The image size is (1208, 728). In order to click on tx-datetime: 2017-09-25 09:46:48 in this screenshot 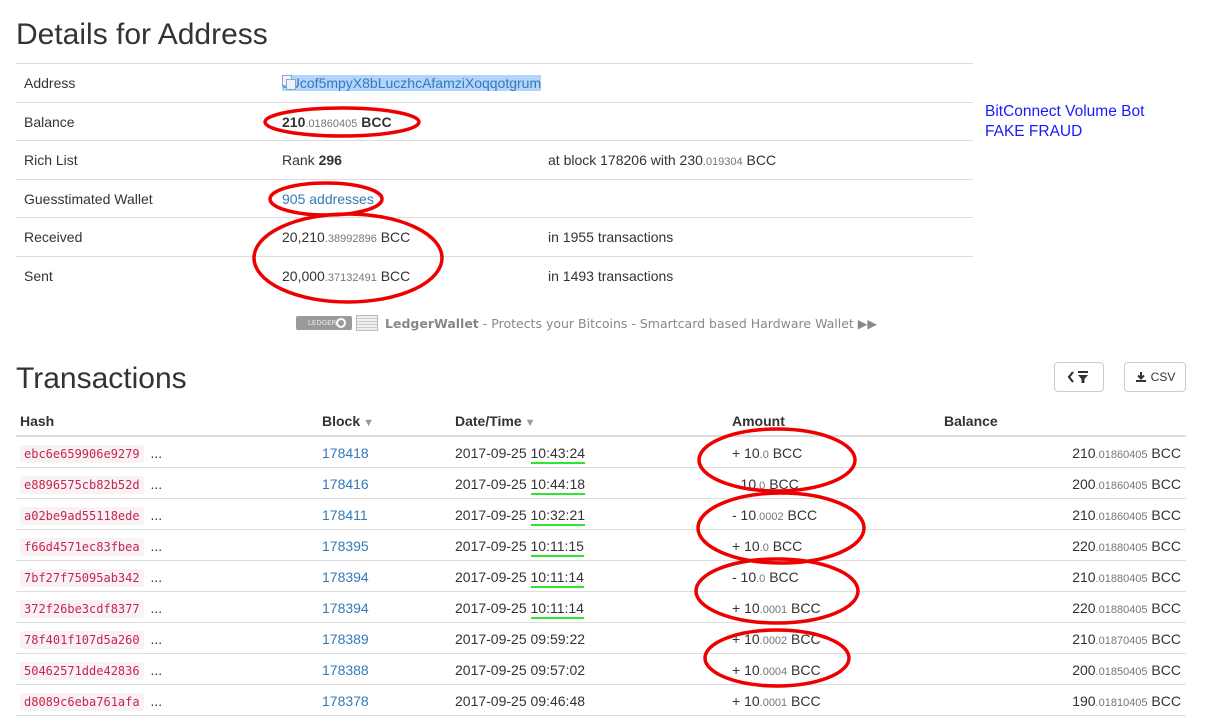, I will do `click(520, 701)`.